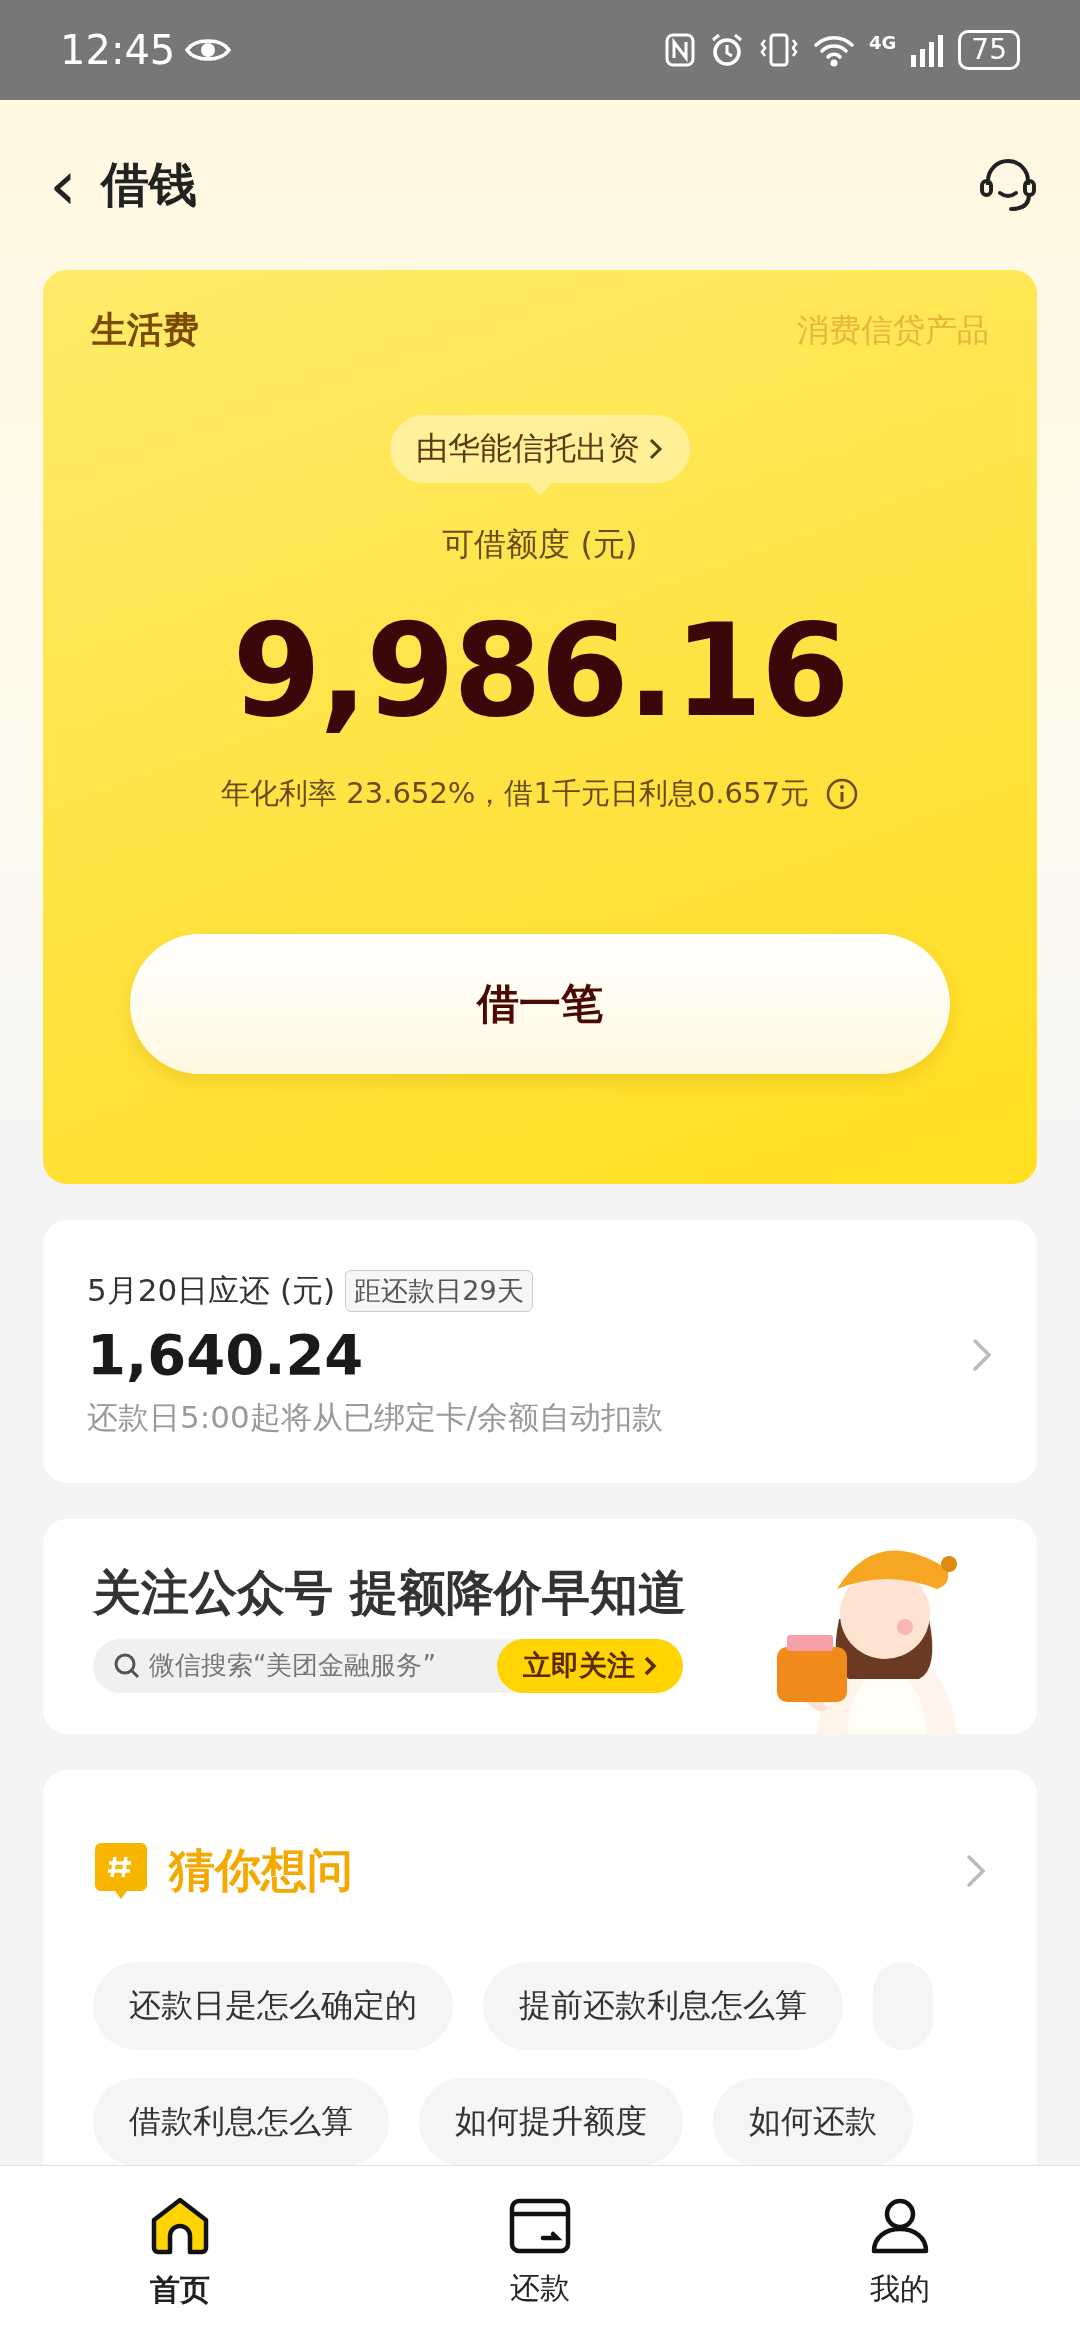  Describe the element at coordinates (927, 50) in the screenshot. I see `signal-icon` at that location.